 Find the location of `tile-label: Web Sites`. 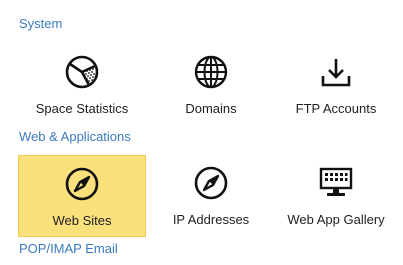

tile-label: Web Sites is located at coordinates (82, 220).